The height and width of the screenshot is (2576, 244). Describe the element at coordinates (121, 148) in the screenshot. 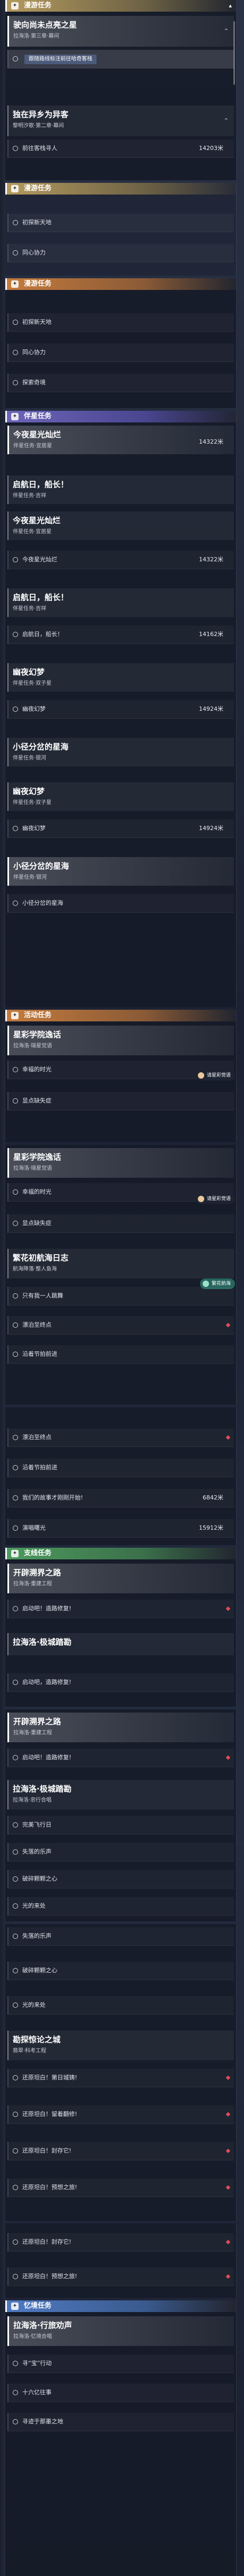

I see `quest-step: 前往客栈寻人 14203米` at that location.